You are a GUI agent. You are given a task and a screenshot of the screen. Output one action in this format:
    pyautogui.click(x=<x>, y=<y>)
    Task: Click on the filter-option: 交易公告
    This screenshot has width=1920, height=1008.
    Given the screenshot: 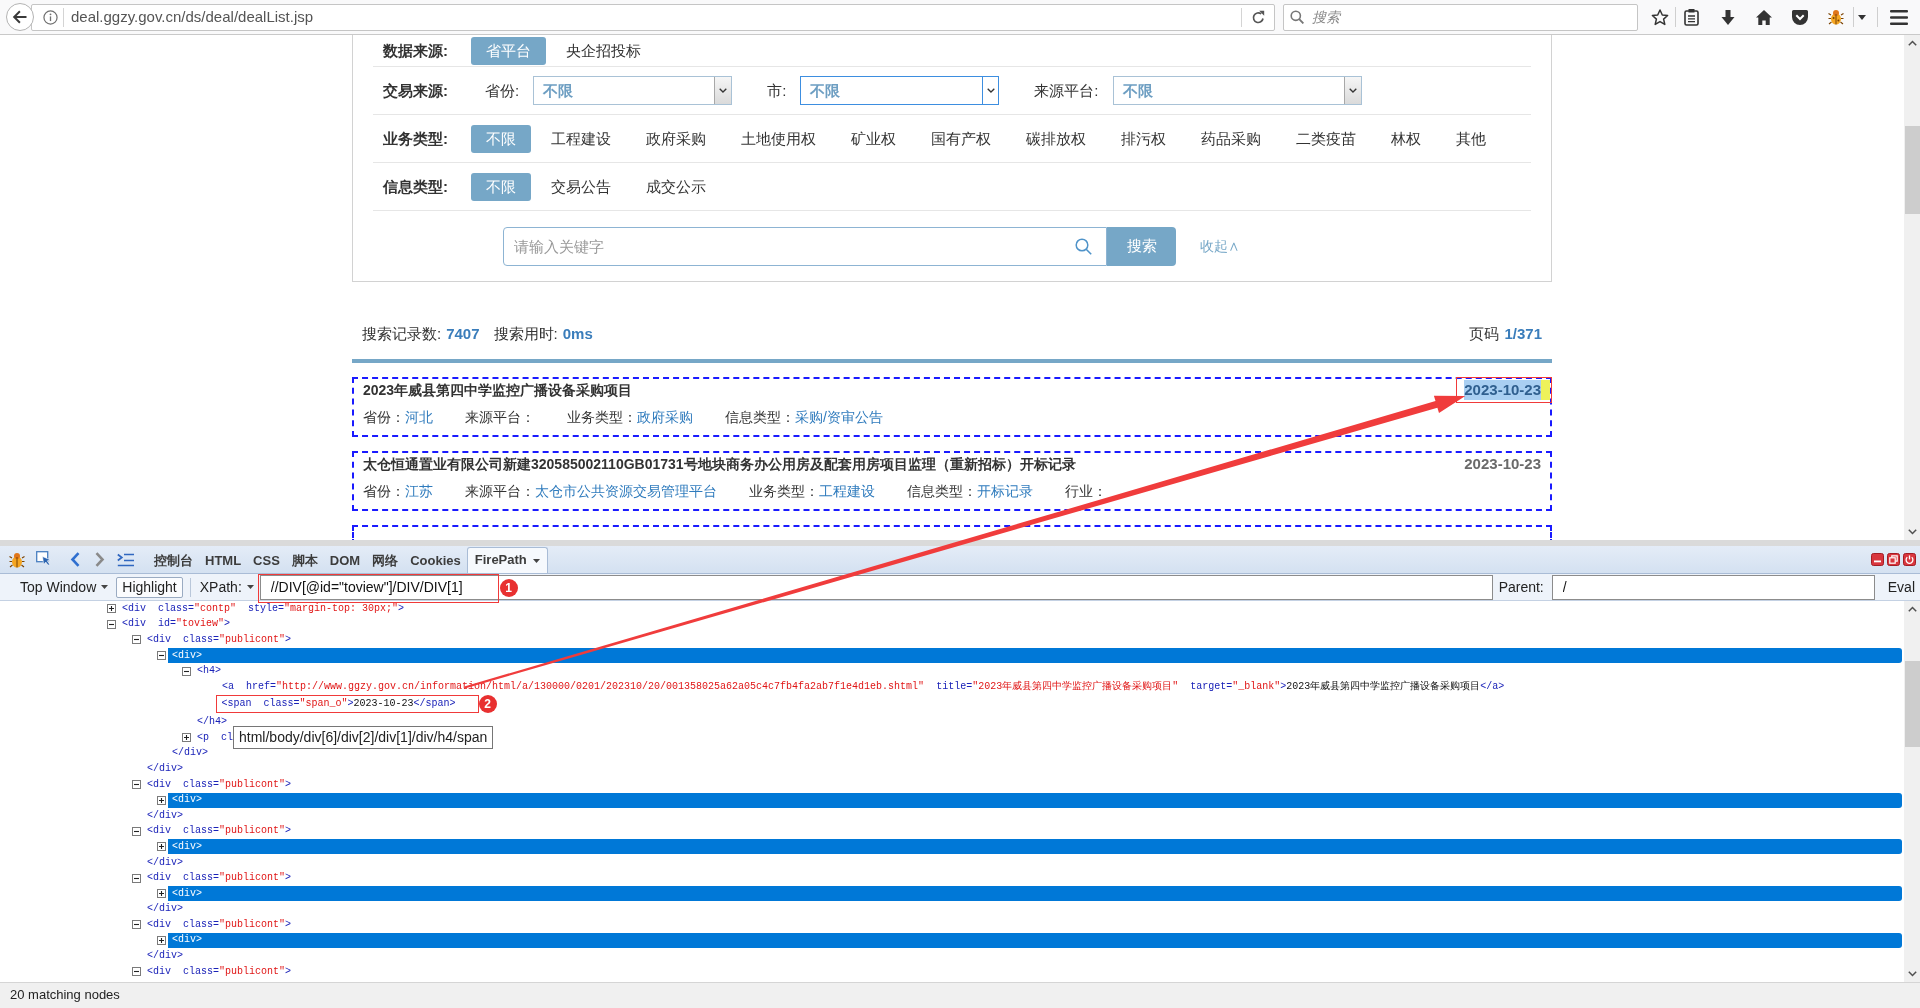 What is the action you would take?
    pyautogui.click(x=581, y=186)
    